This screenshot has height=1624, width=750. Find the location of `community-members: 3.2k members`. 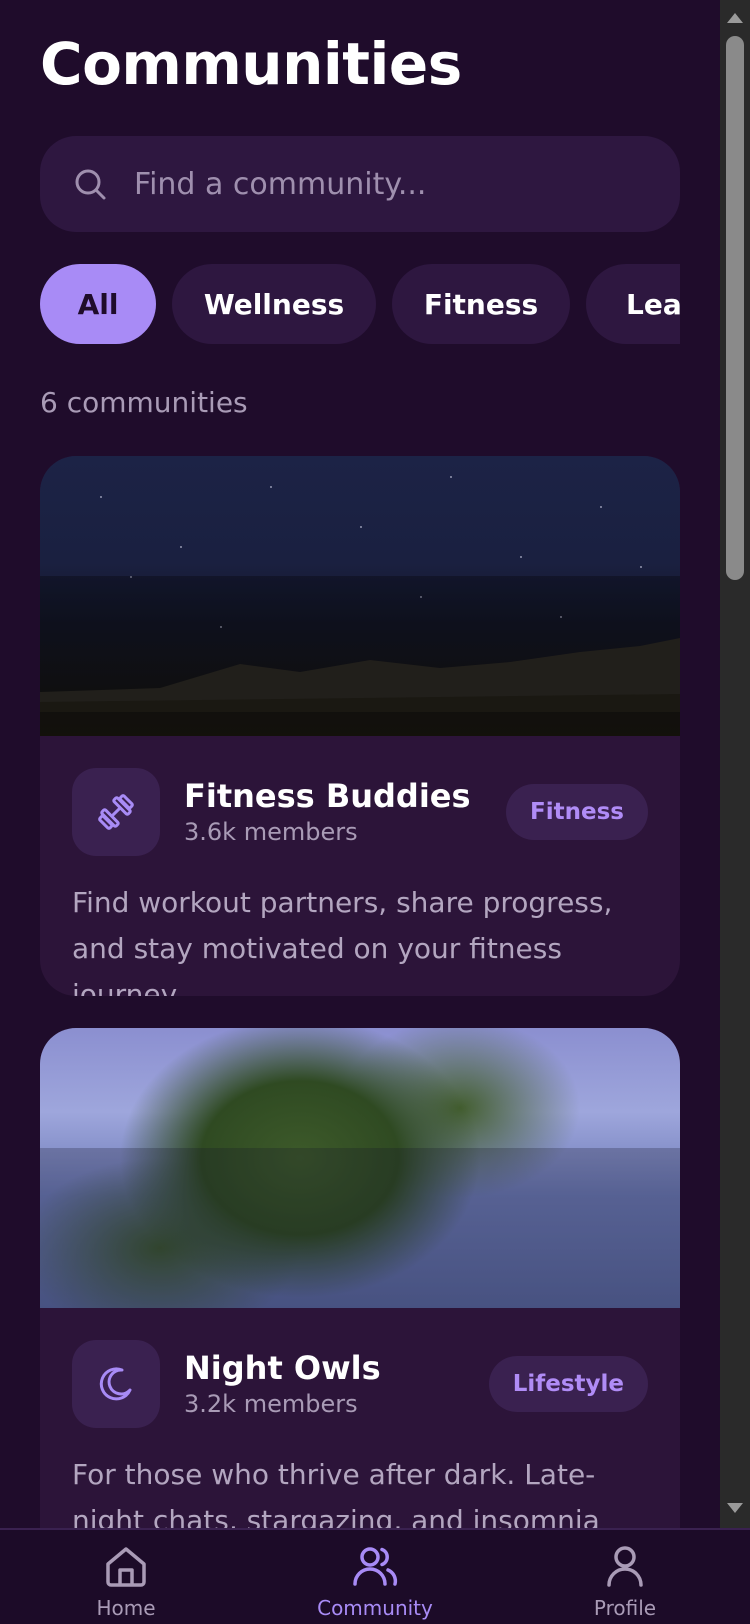

community-members: 3.2k members is located at coordinates (271, 1404).